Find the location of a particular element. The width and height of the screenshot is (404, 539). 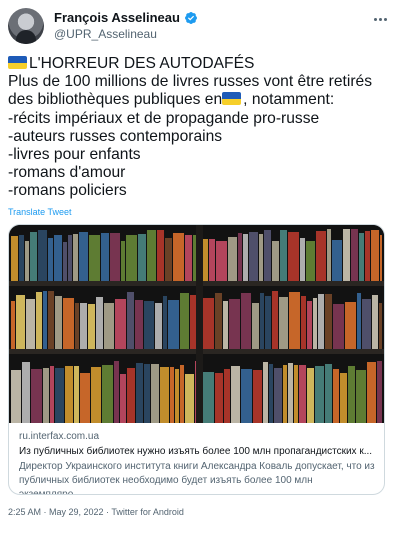

tweet-list-item: -romans d'amour is located at coordinates (67, 173).